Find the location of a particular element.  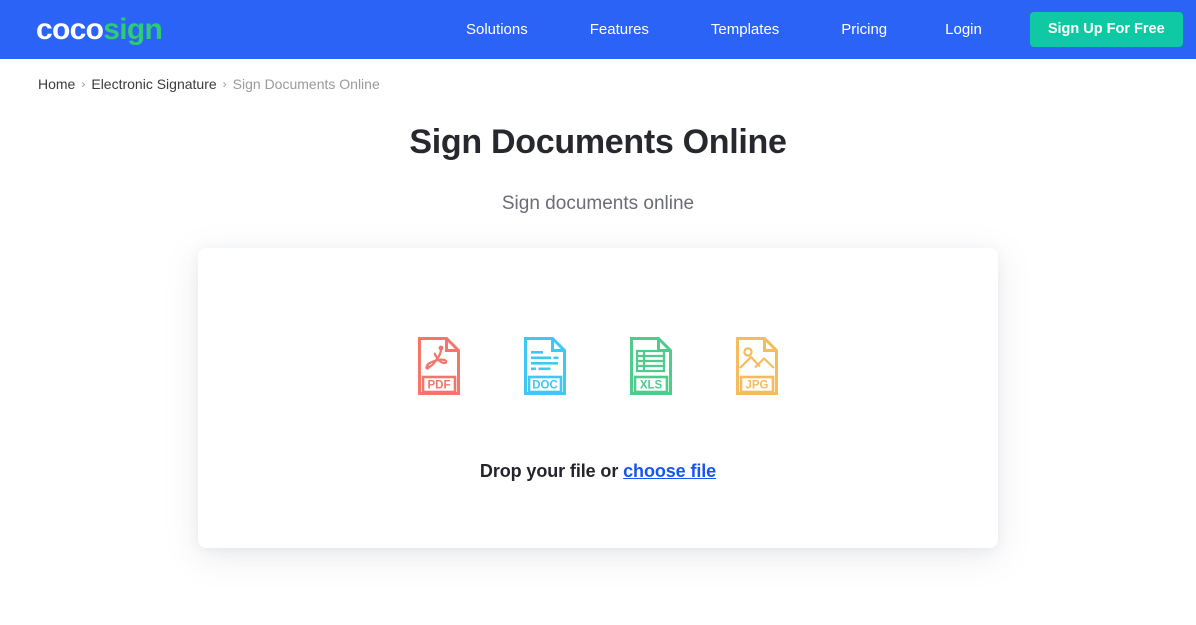

doc-file-icon: DOC is located at coordinates (545, 366).